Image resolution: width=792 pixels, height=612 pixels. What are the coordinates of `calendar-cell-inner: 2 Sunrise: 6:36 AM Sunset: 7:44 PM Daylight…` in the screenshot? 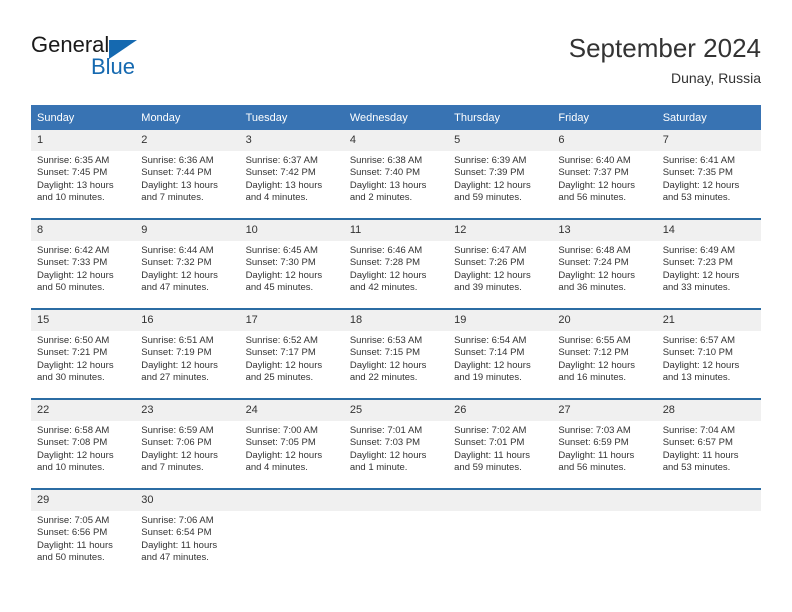 It's located at (187, 174).